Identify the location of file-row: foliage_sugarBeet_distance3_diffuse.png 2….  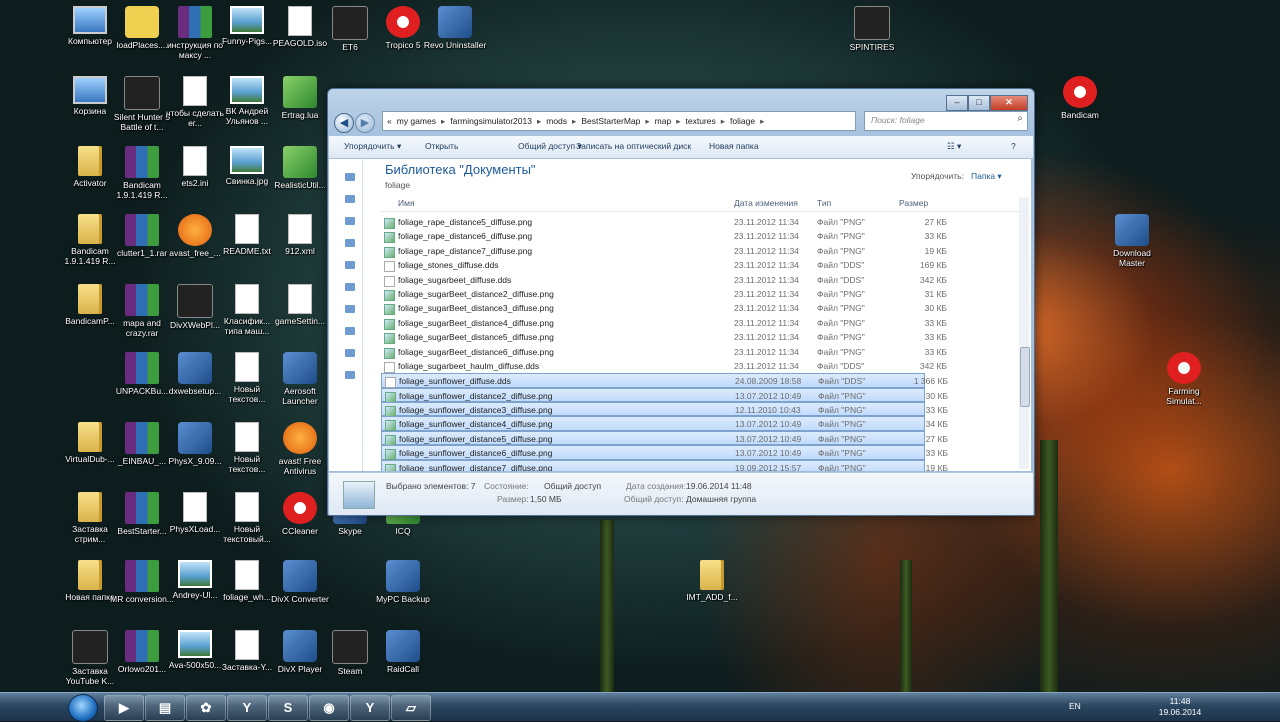
(701, 308).